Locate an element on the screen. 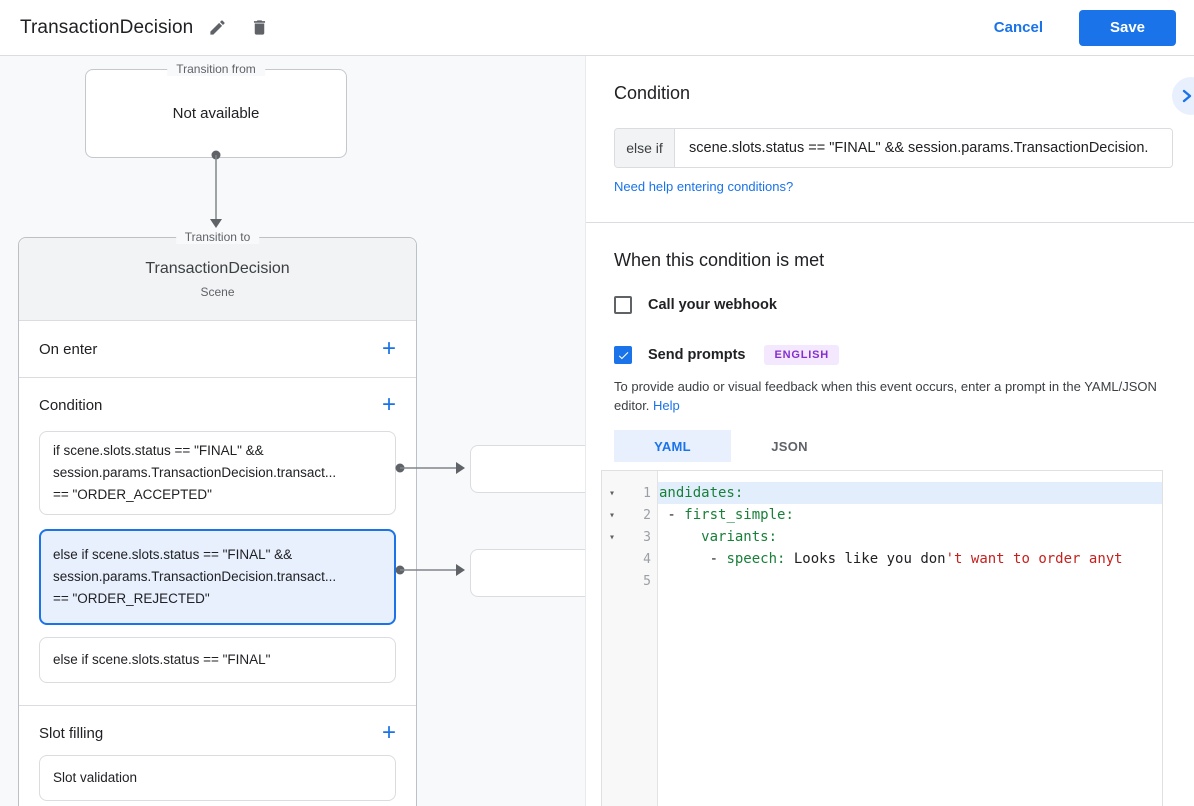 Image resolution: width=1194 pixels, height=806 pixels. editor-format-tabs: YAML JSON is located at coordinates (731, 446).